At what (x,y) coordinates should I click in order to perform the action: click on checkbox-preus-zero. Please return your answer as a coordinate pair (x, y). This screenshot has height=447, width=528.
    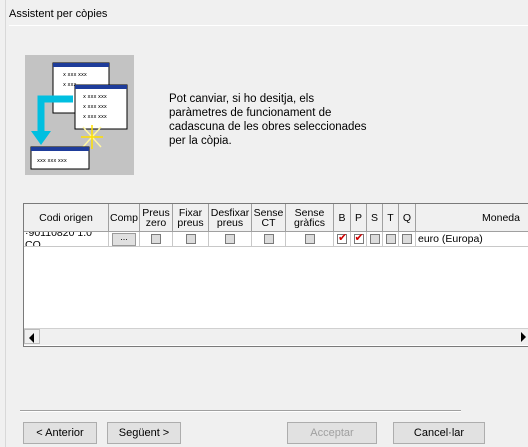
    Looking at the image, I should click on (156, 239).